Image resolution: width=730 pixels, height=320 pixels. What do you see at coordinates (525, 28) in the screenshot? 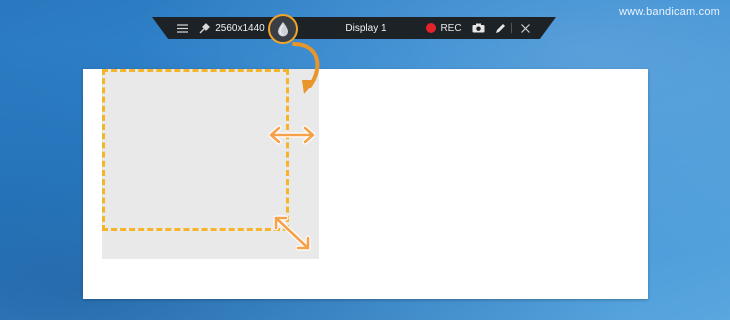
I see `close-icon` at bounding box center [525, 28].